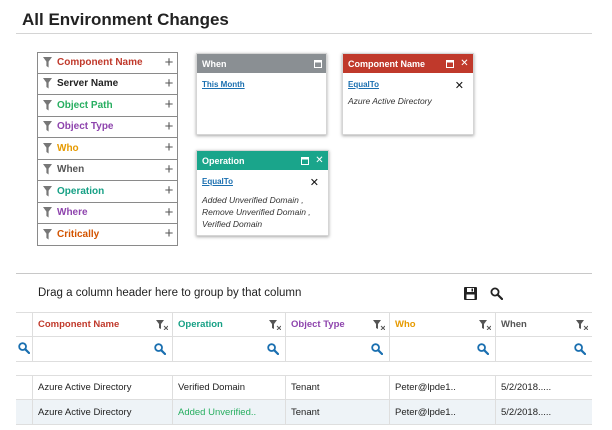  I want to click on filter-item: Critically +, so click(107, 235).